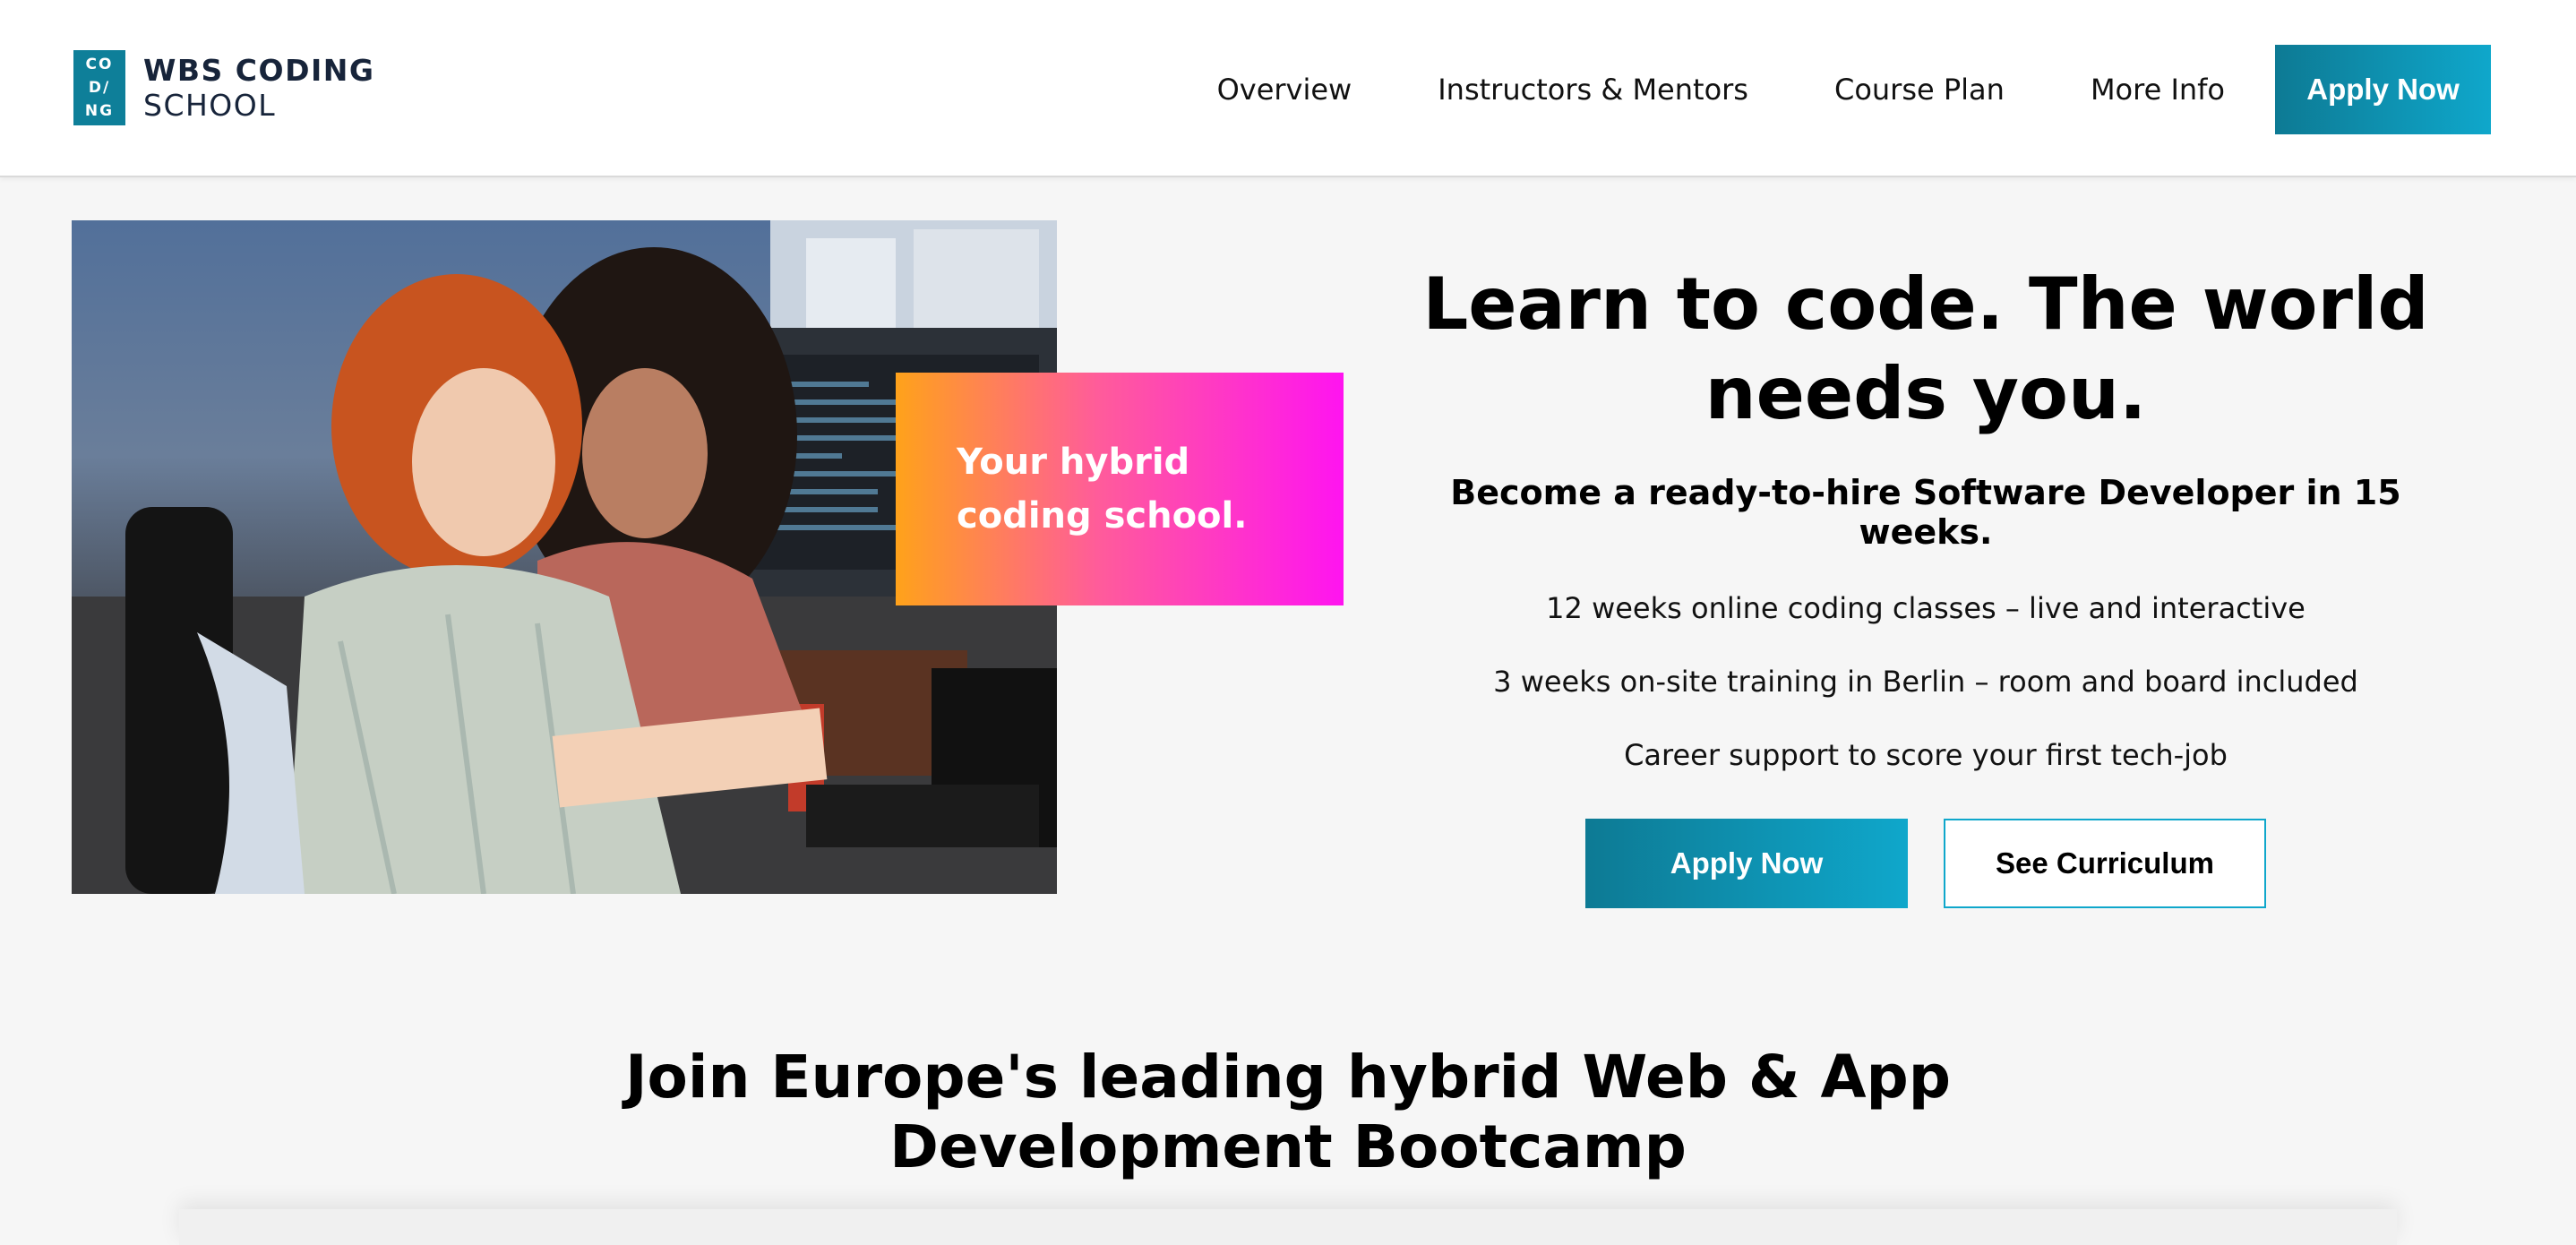 The image size is (2576, 1245). Describe the element at coordinates (1746, 863) in the screenshot. I see `hero-apply-now-button: Apply Now` at that location.